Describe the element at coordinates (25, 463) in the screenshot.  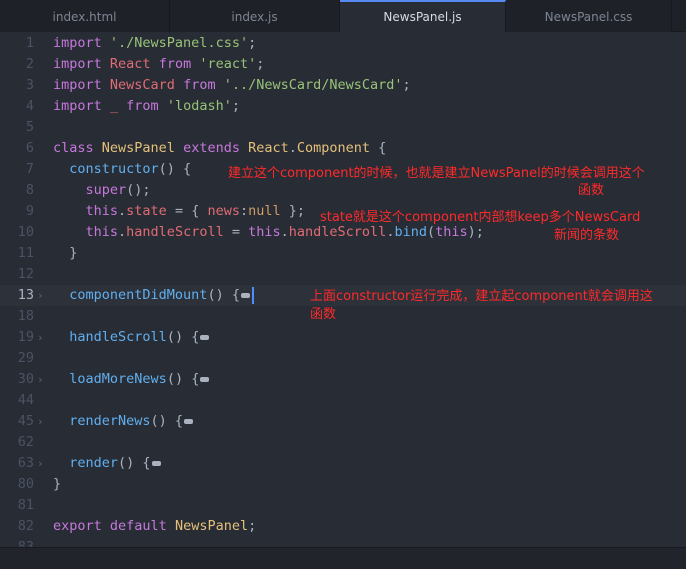
I see `line-number: 63` at that location.